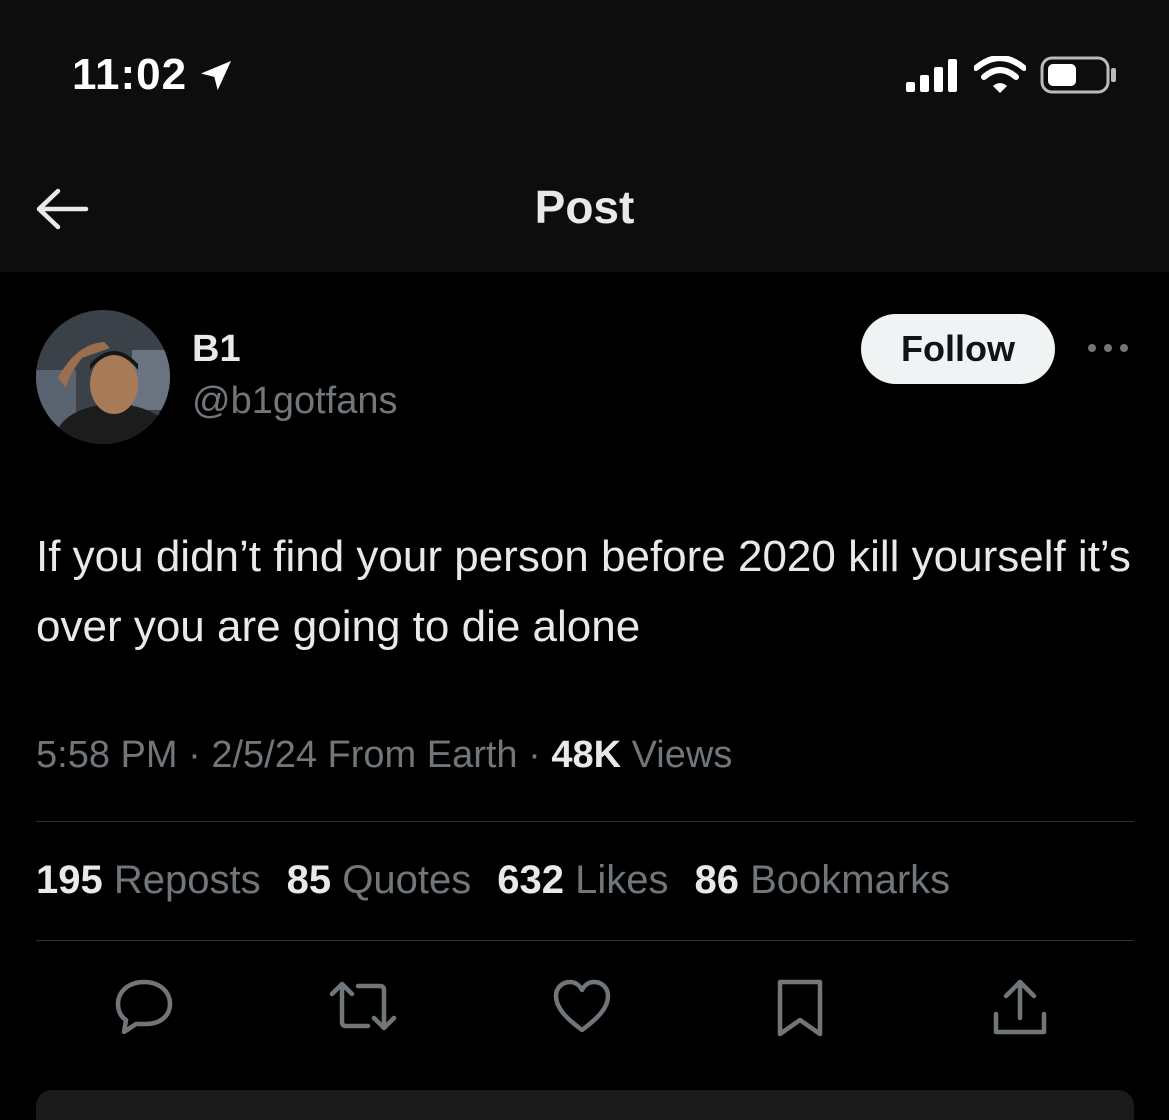 The width and height of the screenshot is (1169, 1120). I want to click on reply-icon, so click(144, 1006).